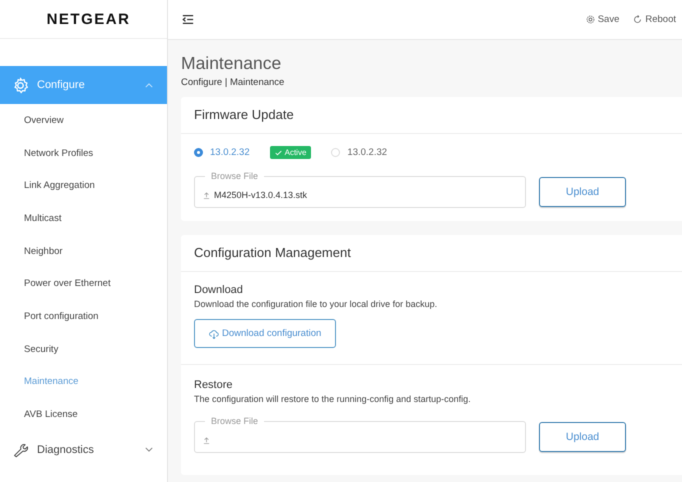  What do you see at coordinates (83, 283) in the screenshot?
I see `sidebar-item: Power over Ethernet` at bounding box center [83, 283].